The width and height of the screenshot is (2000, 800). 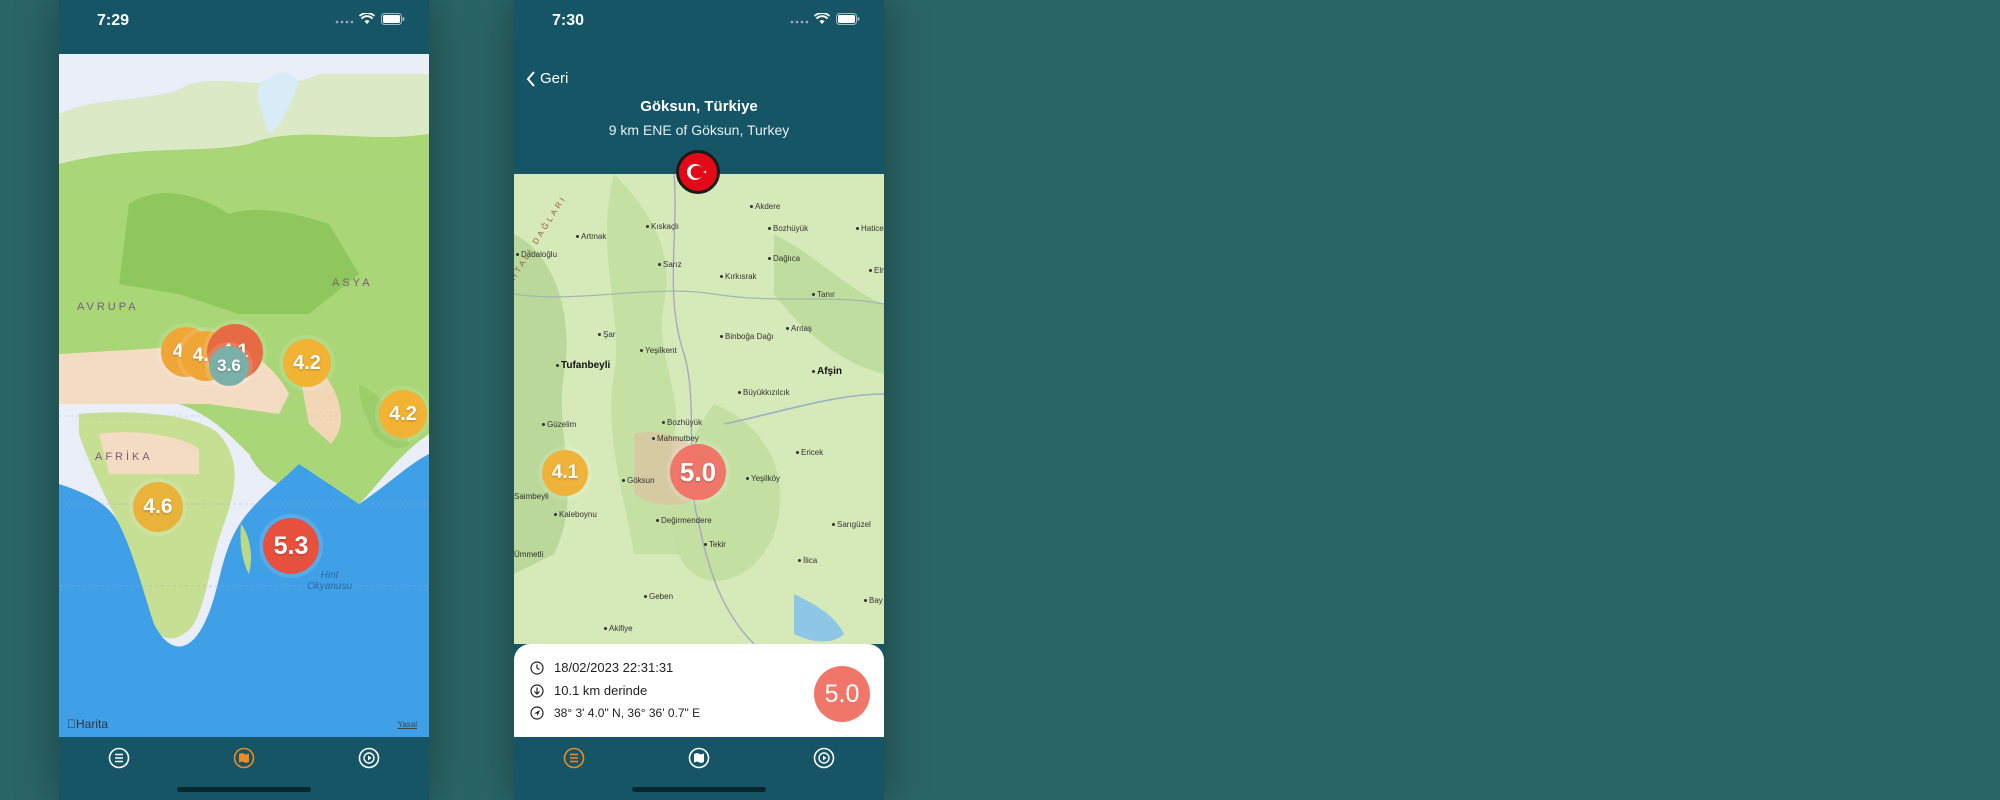 I want to click on map-terrain, so click(x=699, y=409).